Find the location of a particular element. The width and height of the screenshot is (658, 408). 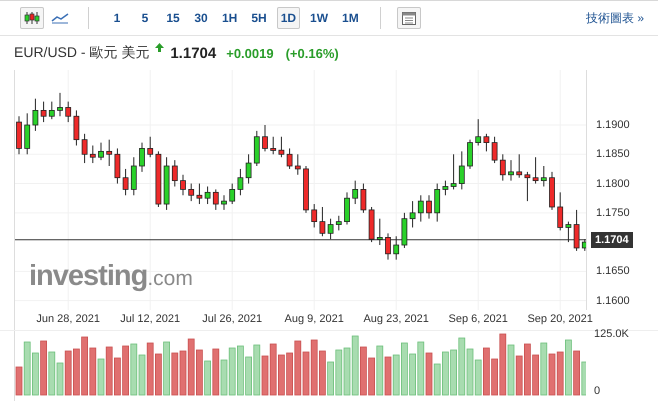

volume-zero-label: 0 is located at coordinates (597, 391).